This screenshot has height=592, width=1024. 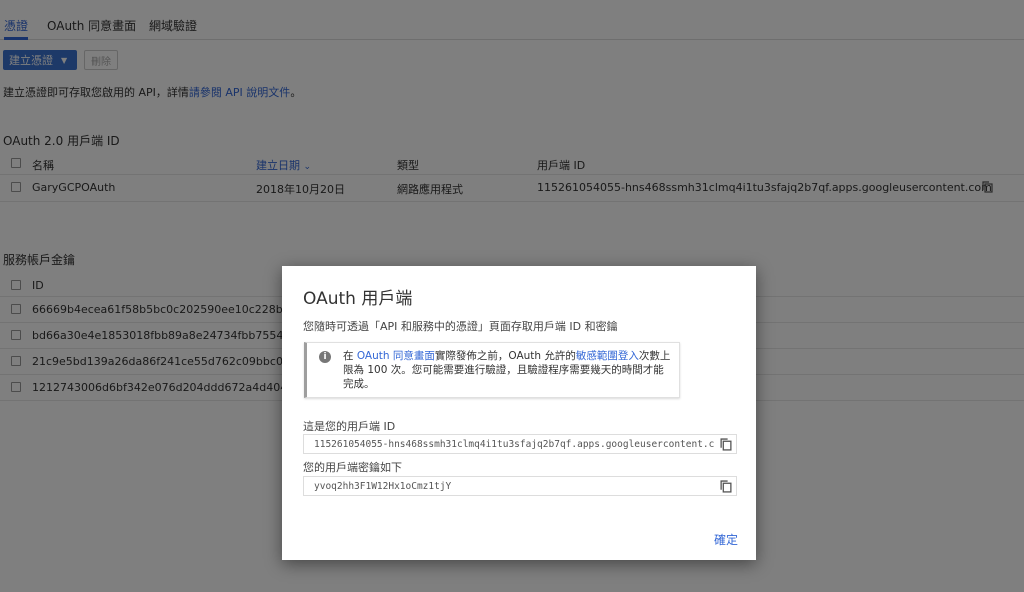 What do you see at coordinates (520, 486) in the screenshot?
I see `client-secret-field: yvoq2hh3F1W12Hx1oCmz1tjY` at bounding box center [520, 486].